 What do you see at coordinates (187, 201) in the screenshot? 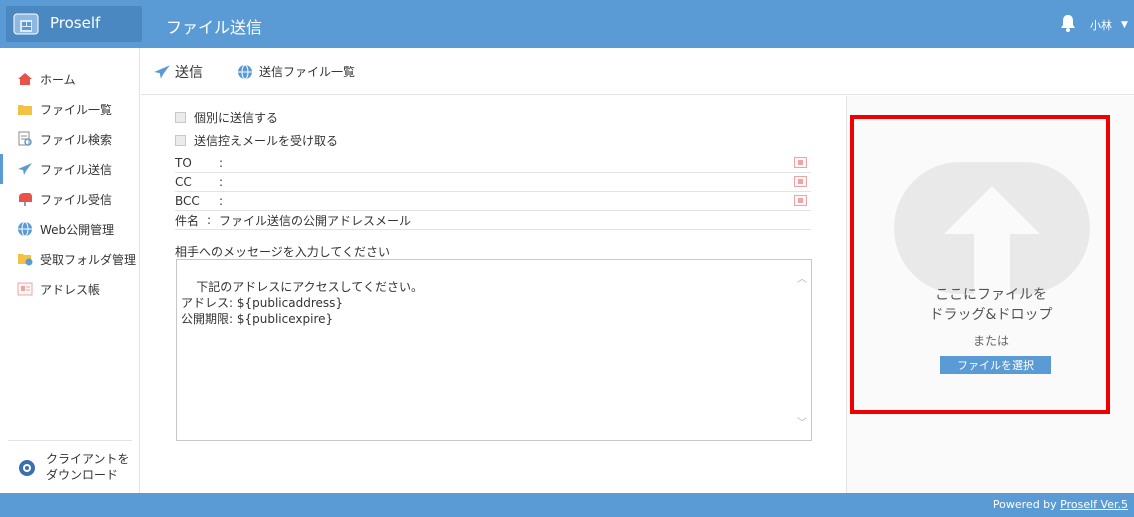
I see `bcc-label: BCC` at bounding box center [187, 201].